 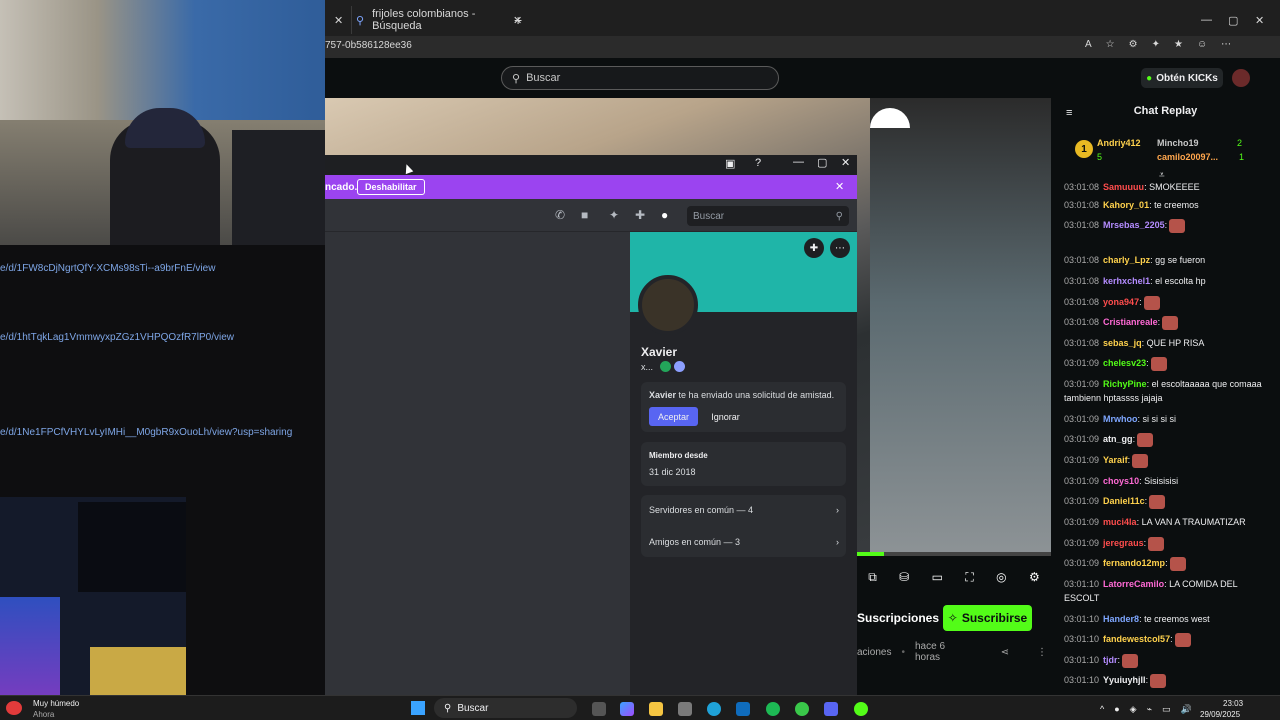 I want to click on chat-timestamp: 03:01:10, so click(x=1082, y=584).